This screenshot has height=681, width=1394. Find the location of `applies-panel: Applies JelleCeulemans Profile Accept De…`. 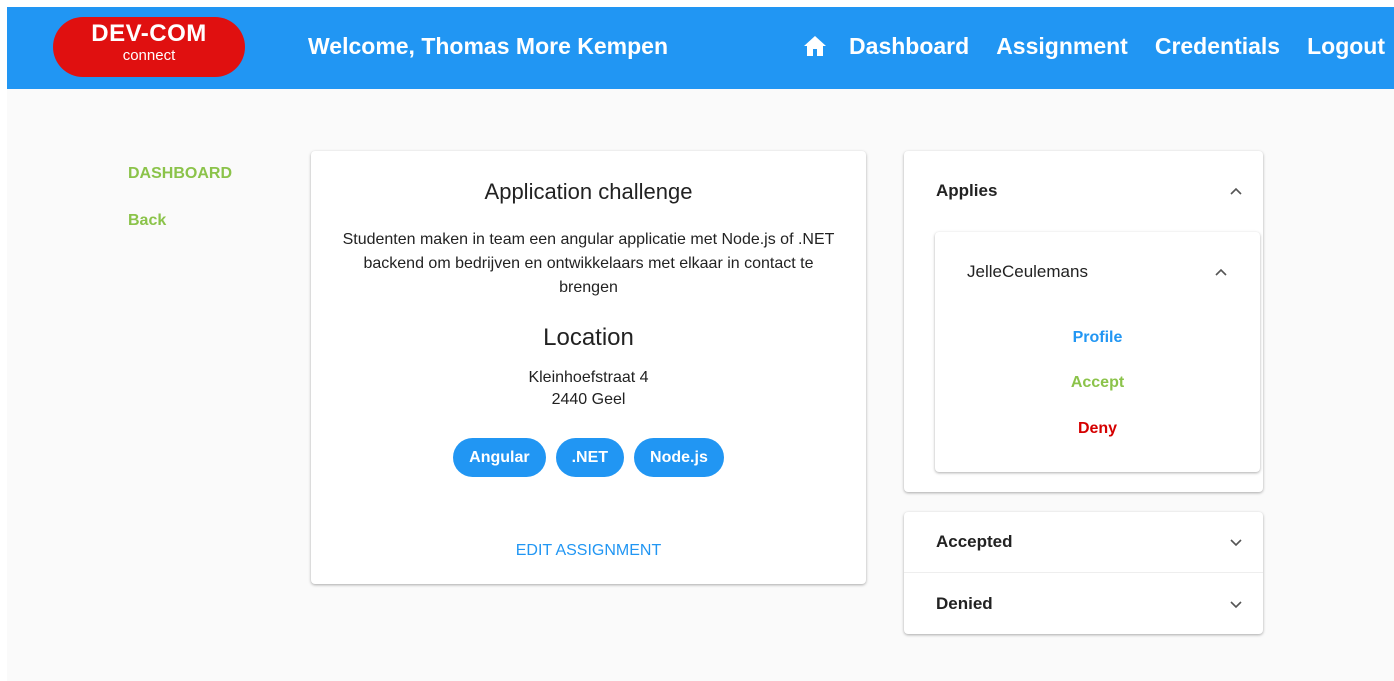

applies-panel: Applies JelleCeulemans Profile Accept De… is located at coordinates (1083, 321).